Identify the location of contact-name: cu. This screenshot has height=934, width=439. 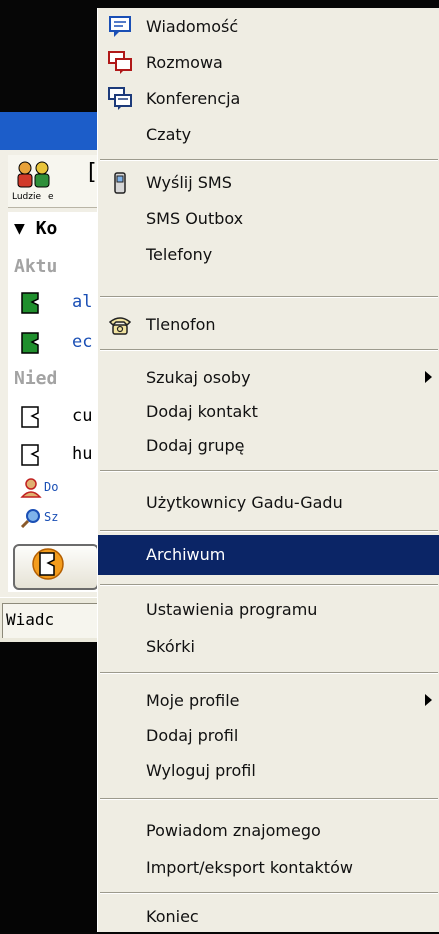
(82, 416).